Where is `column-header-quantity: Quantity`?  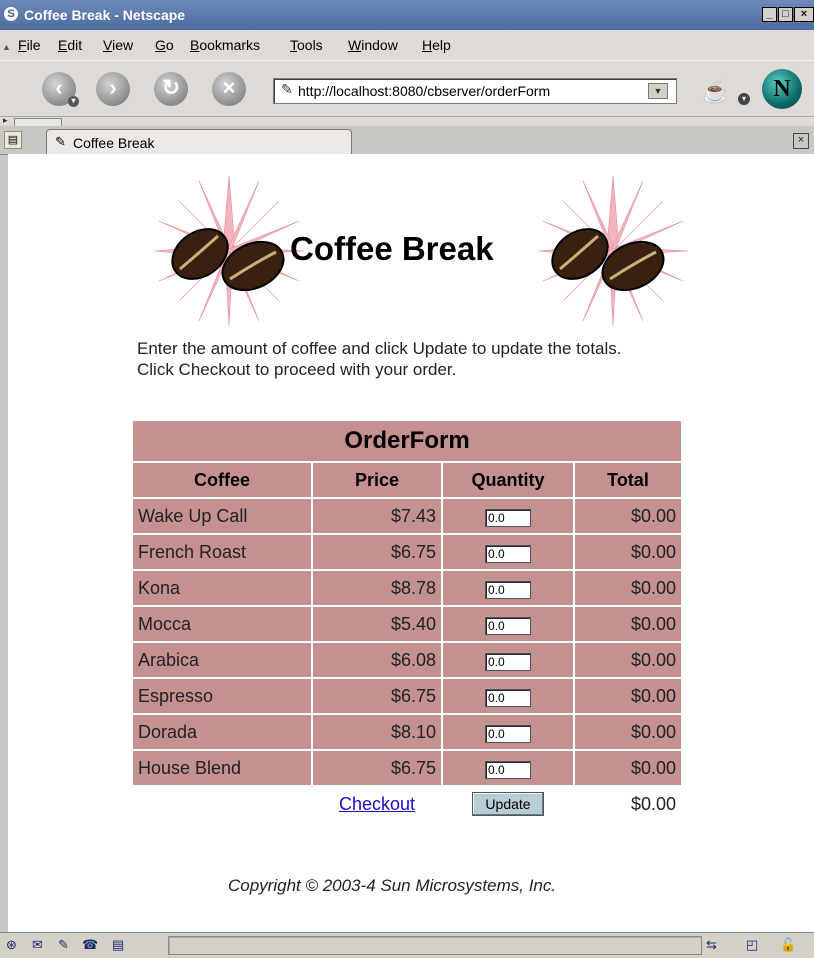
column-header-quantity: Quantity is located at coordinates (508, 480).